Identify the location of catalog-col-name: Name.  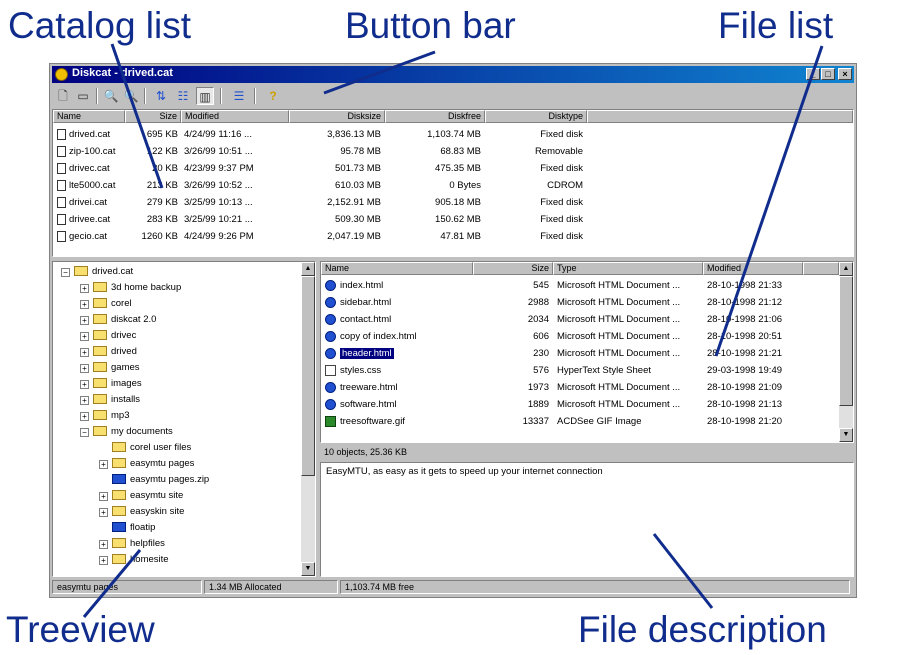
(89, 116).